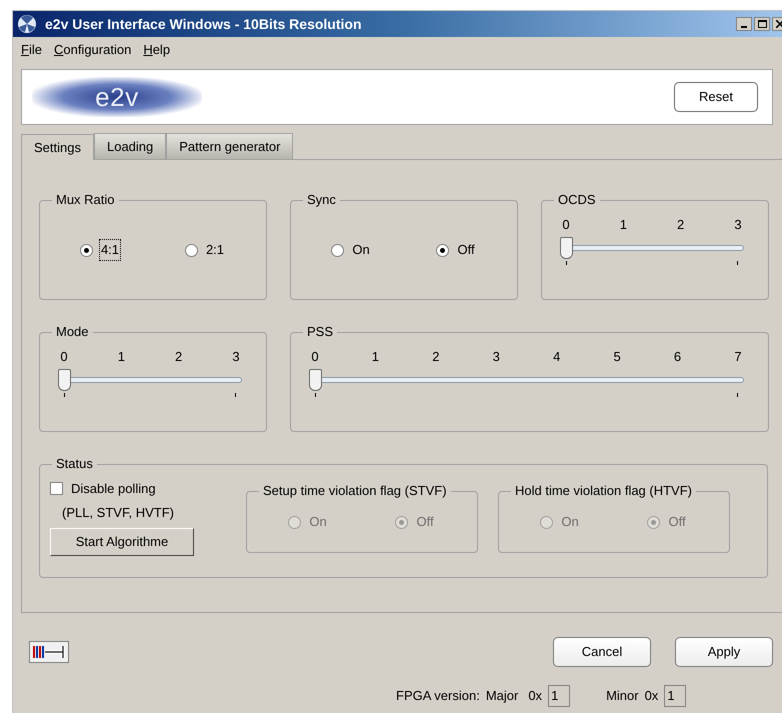  What do you see at coordinates (130, 146) in the screenshot?
I see `tab: Loading` at bounding box center [130, 146].